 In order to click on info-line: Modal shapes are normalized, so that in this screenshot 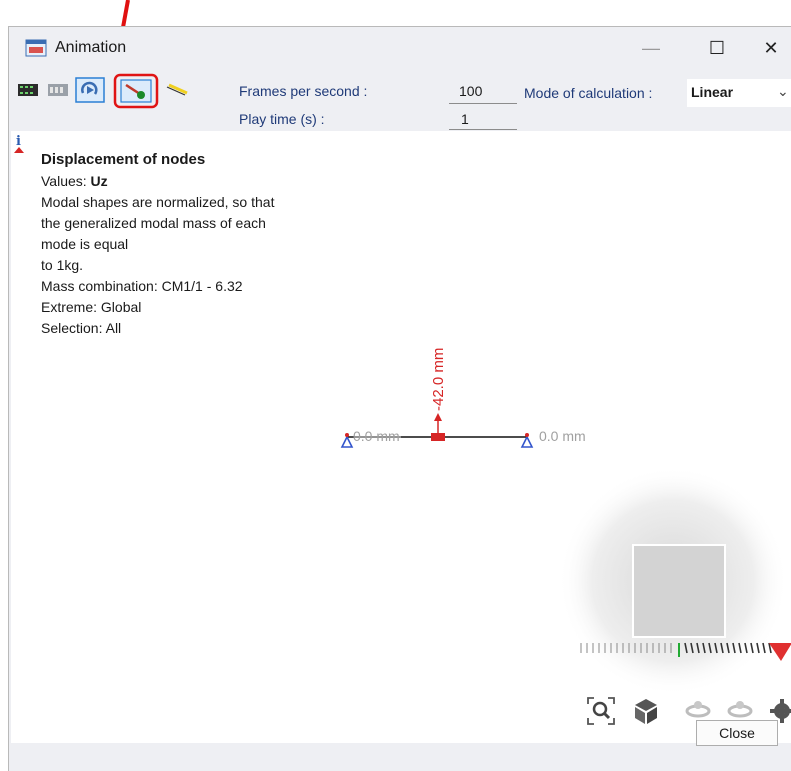, I will do `click(158, 202)`.